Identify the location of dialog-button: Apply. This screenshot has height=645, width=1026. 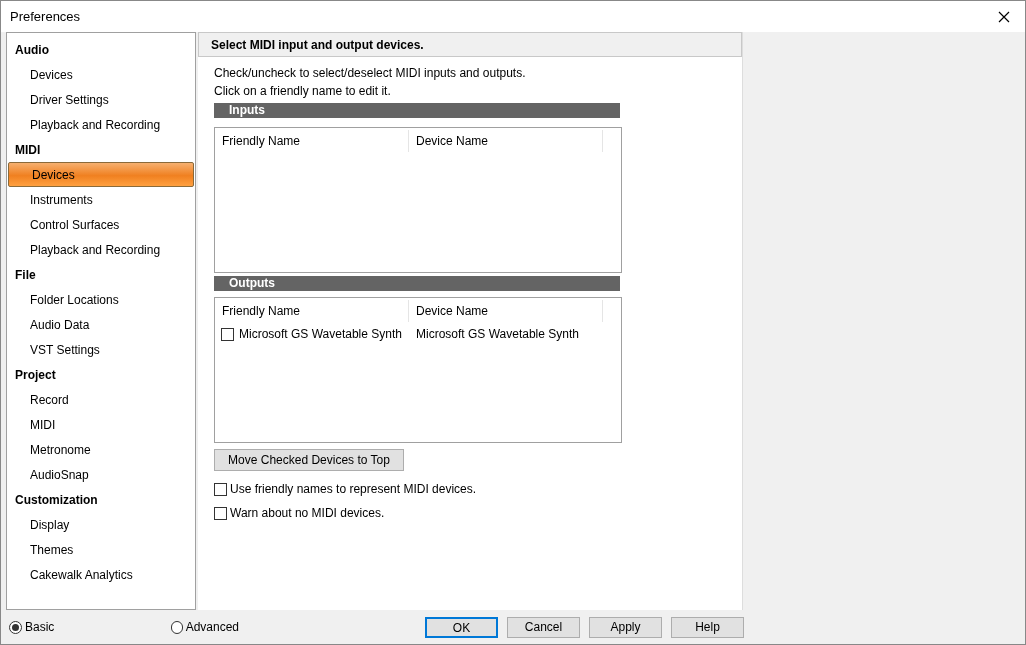
(625, 627).